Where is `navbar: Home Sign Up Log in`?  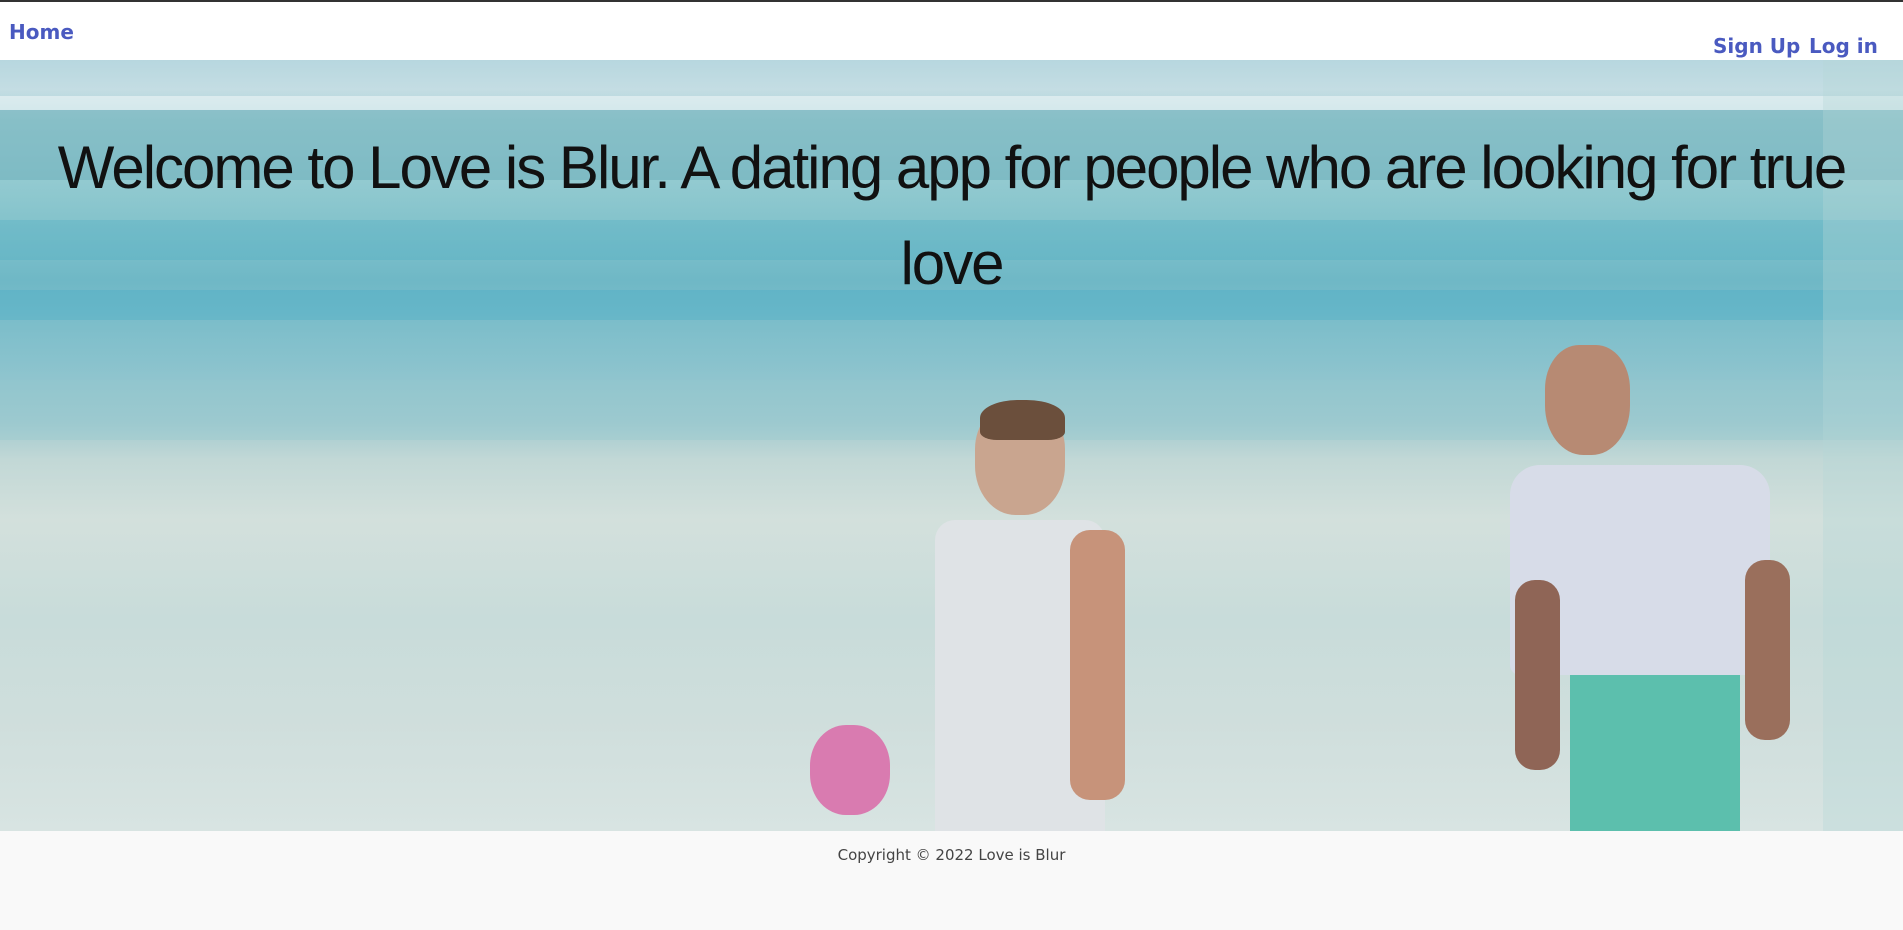
navbar: Home Sign Up Log in is located at coordinates (951, 31).